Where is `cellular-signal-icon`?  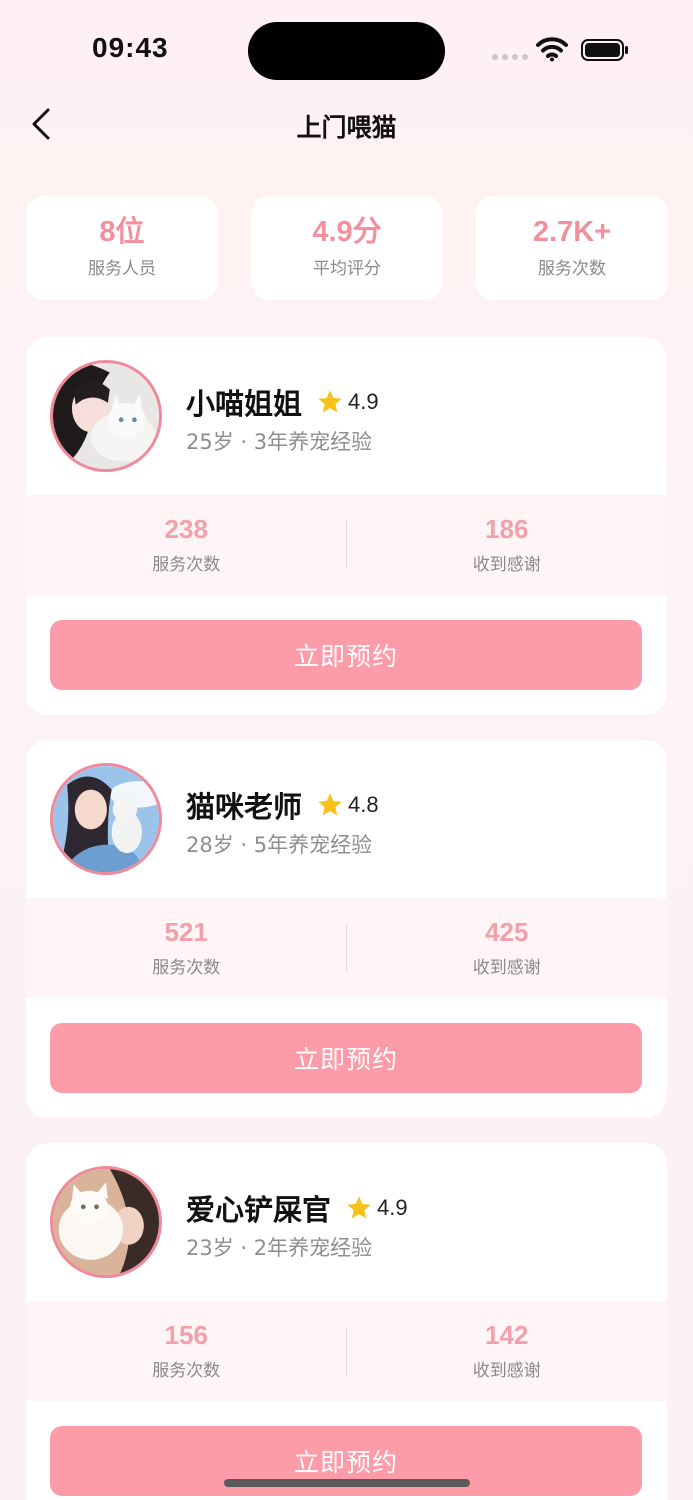
cellular-signal-icon is located at coordinates (510, 57).